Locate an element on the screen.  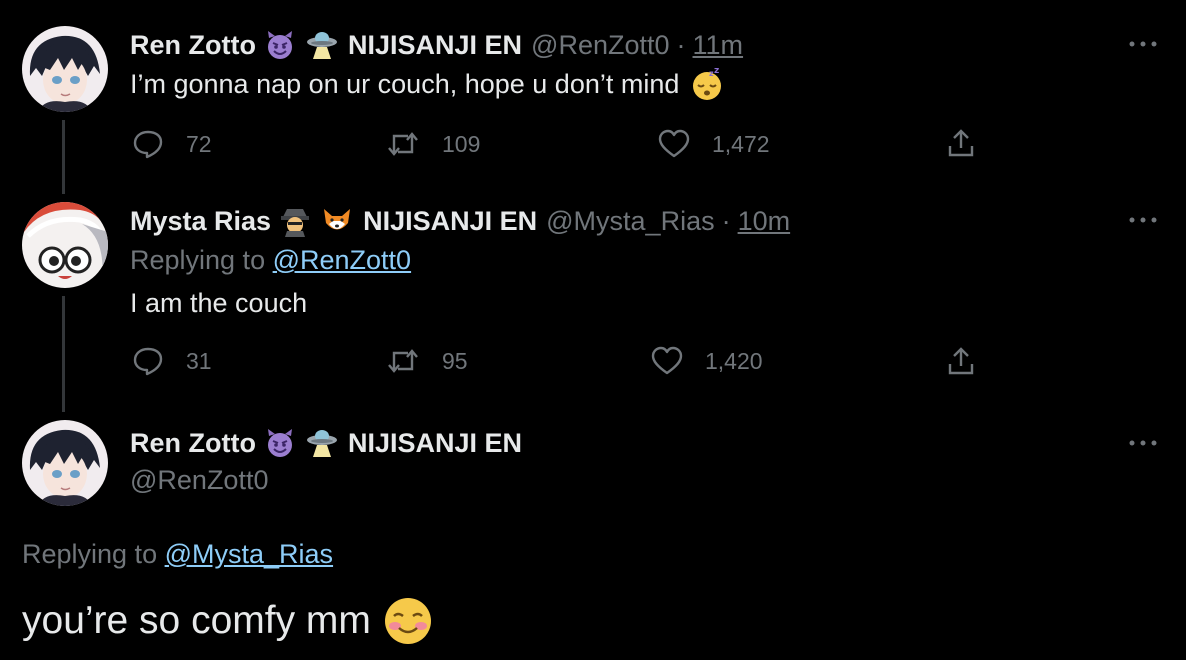
timestamp-link: 10m is located at coordinates (764, 221).